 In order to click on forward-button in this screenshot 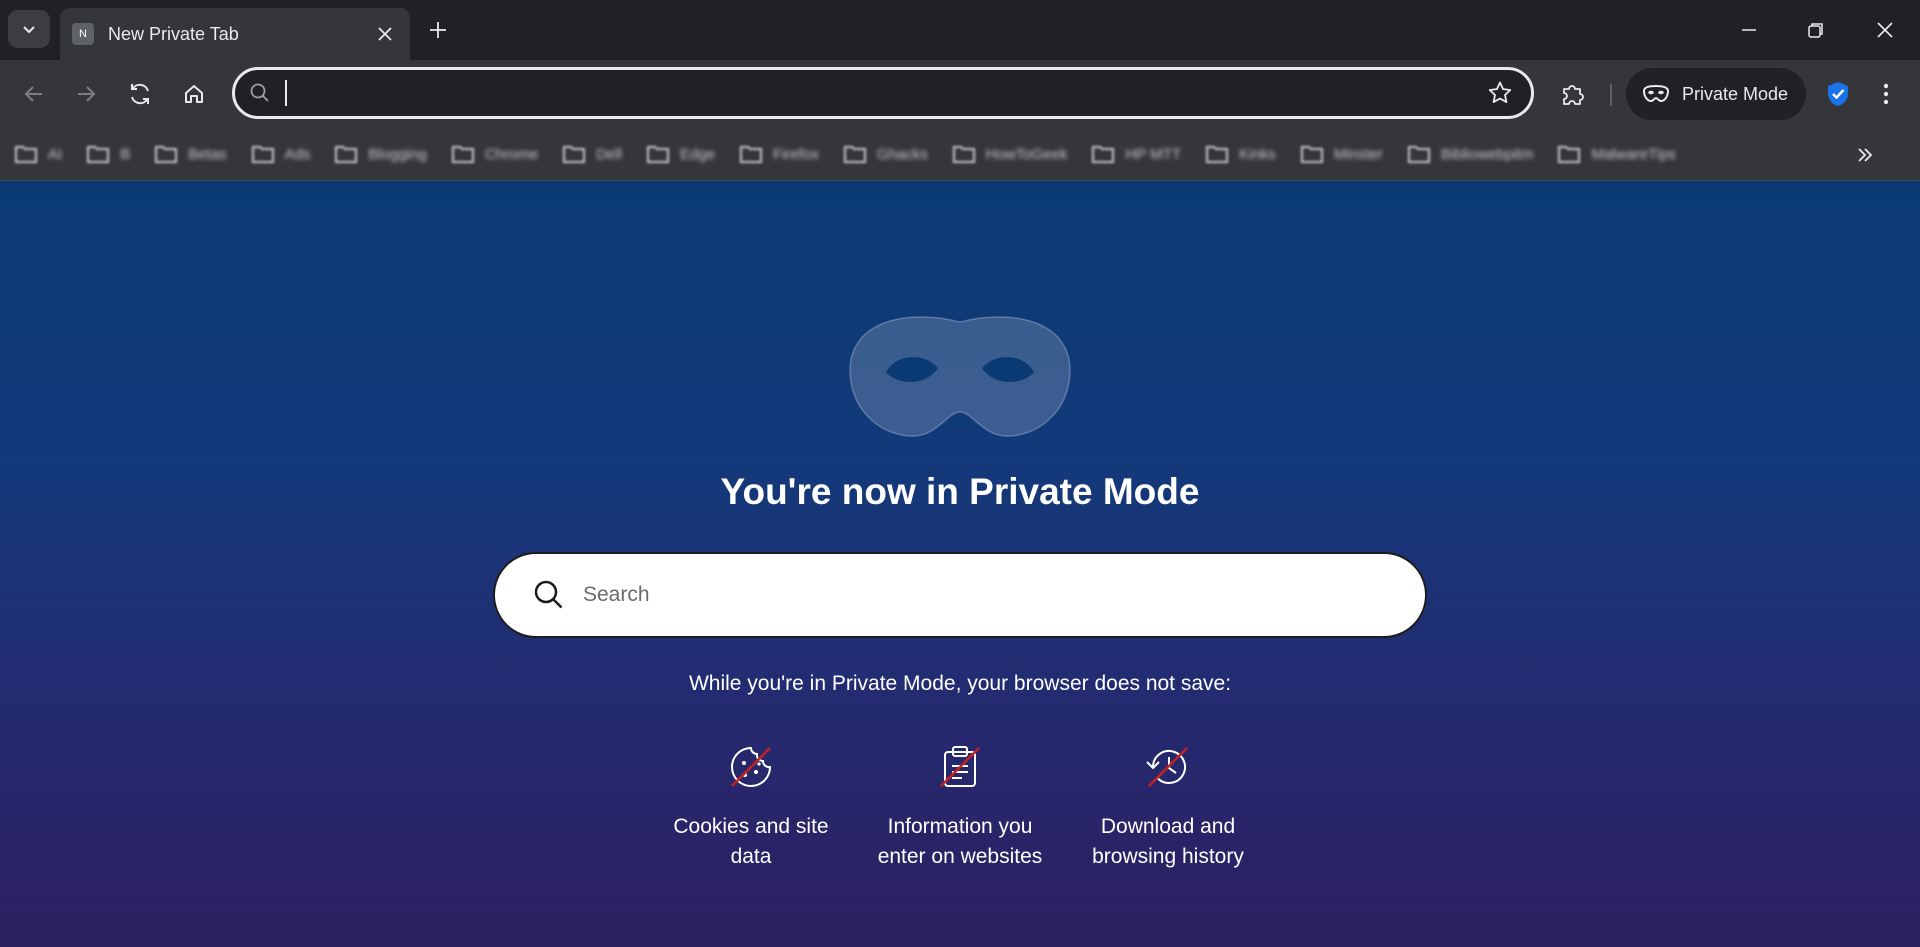, I will do `click(86, 94)`.